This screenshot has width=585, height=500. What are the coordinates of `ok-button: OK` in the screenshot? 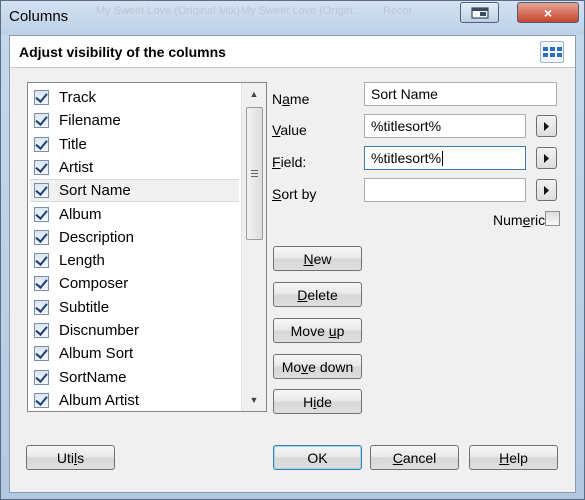 It's located at (317, 457).